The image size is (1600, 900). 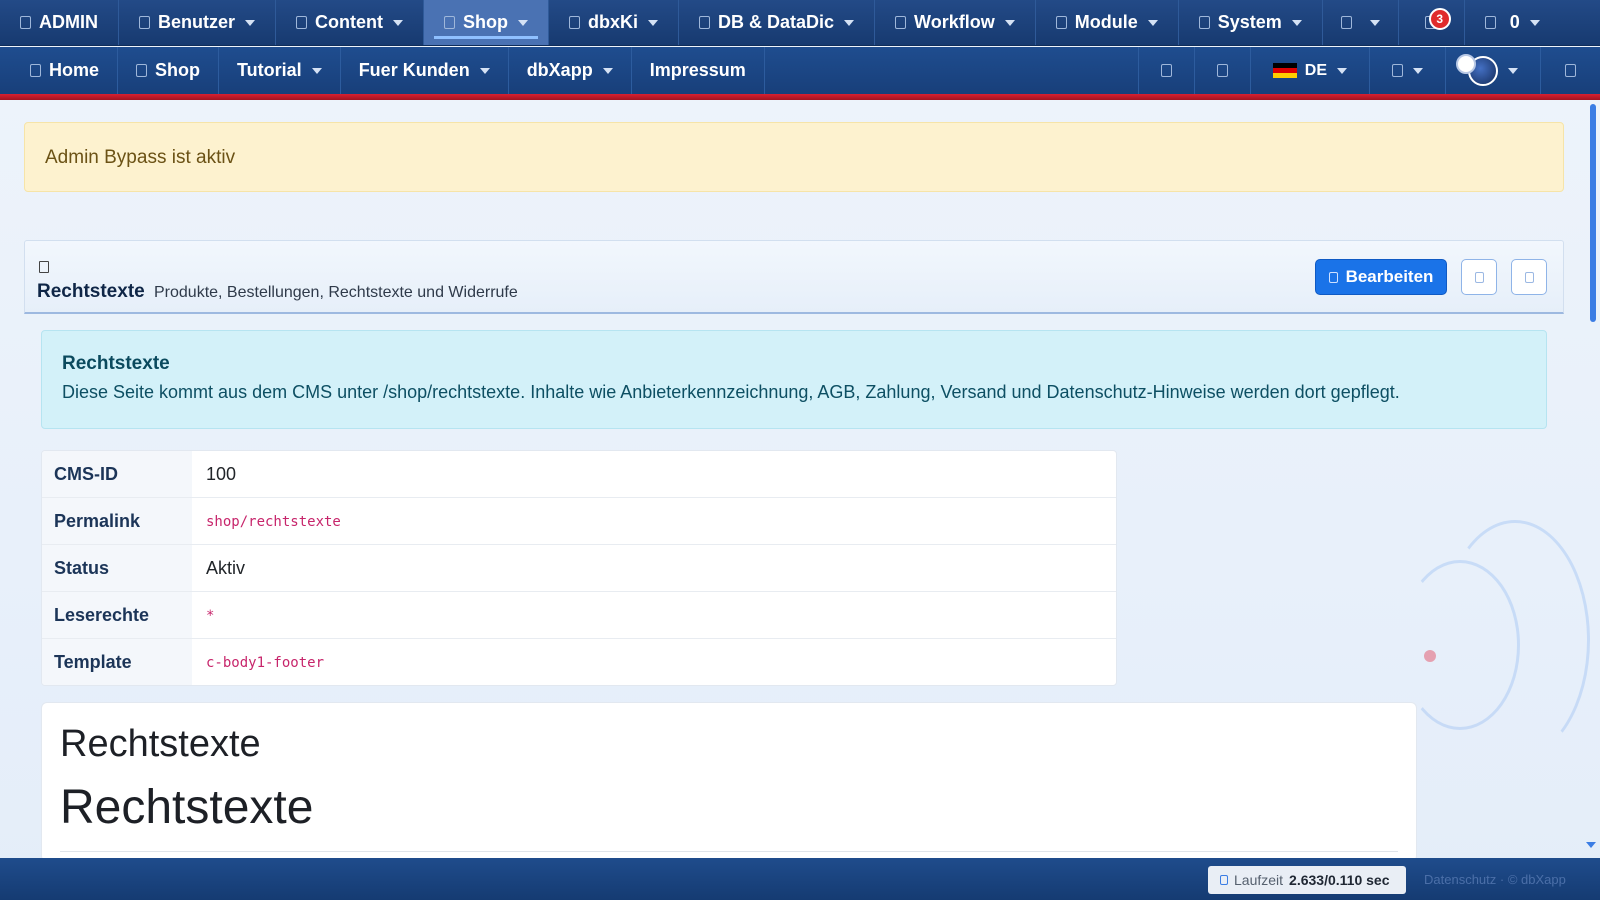 I want to click on meta-key: Permalink, so click(x=117, y=521).